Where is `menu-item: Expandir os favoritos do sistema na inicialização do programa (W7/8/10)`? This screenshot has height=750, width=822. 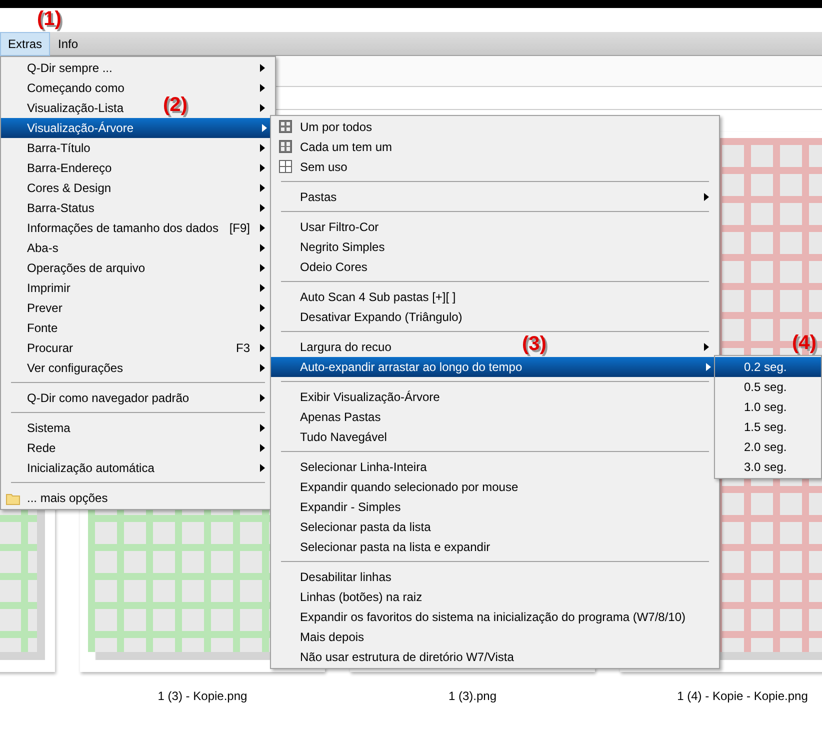
menu-item: Expandir os favoritos do sistema na inicialização do programa (W7/8/10) is located at coordinates (495, 617).